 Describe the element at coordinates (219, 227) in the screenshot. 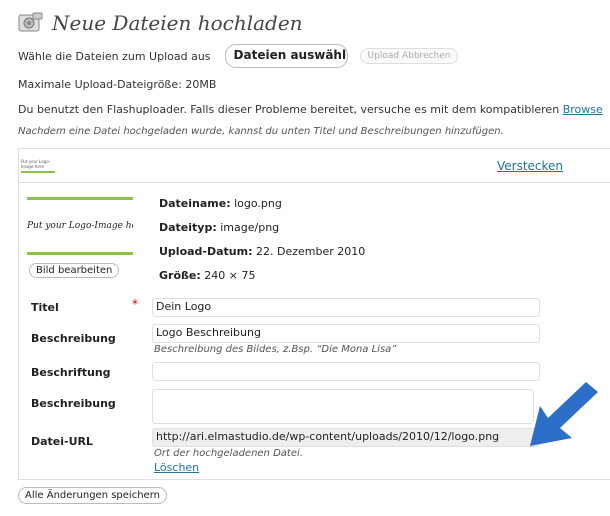

I see `file-type-info: Dateityp: image/png` at that location.